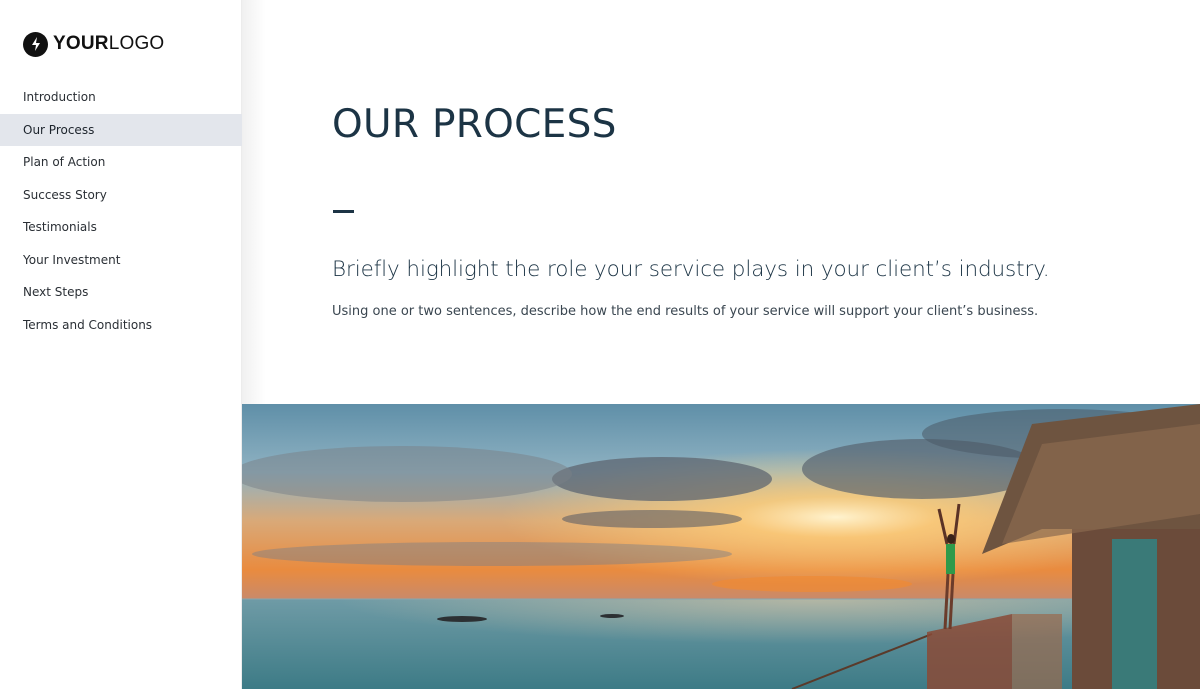 The height and width of the screenshot is (689, 1200). What do you see at coordinates (121, 325) in the screenshot?
I see `sidebar-item-terms-and-conditions: Terms and Conditions` at bounding box center [121, 325].